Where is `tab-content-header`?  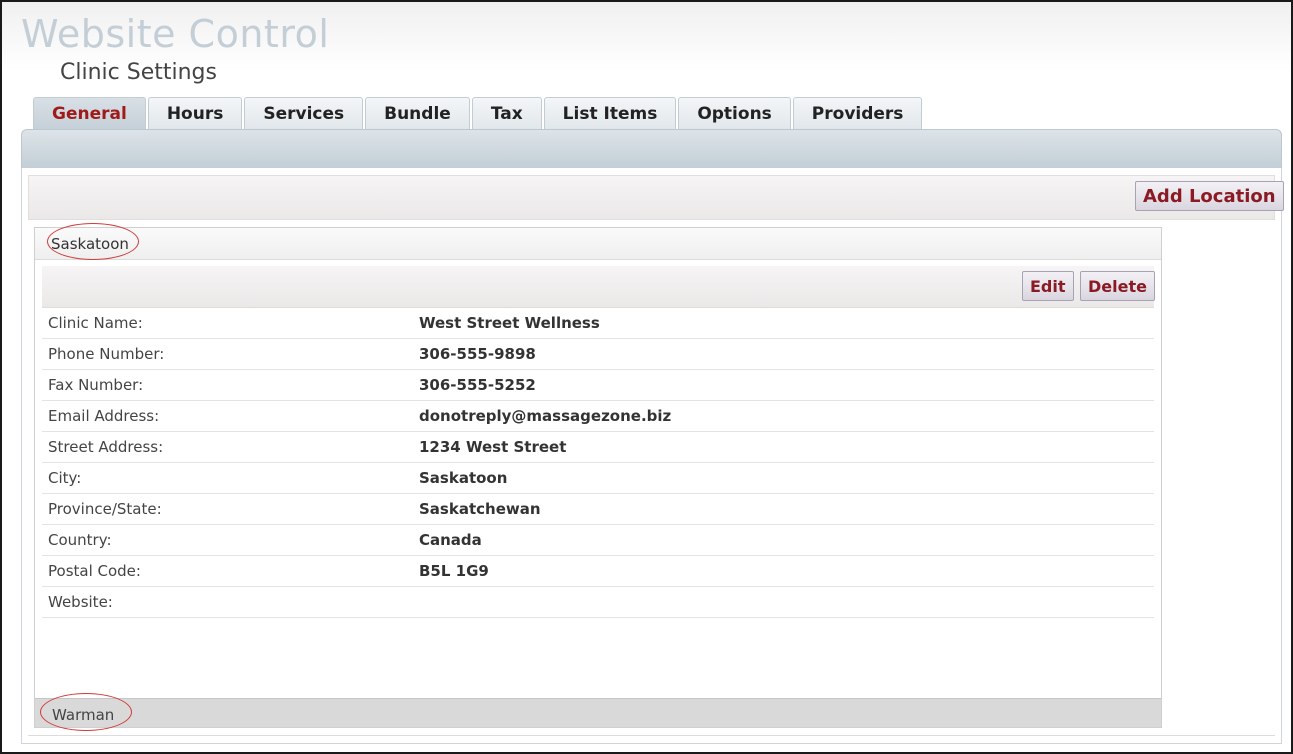
tab-content-header is located at coordinates (651, 149).